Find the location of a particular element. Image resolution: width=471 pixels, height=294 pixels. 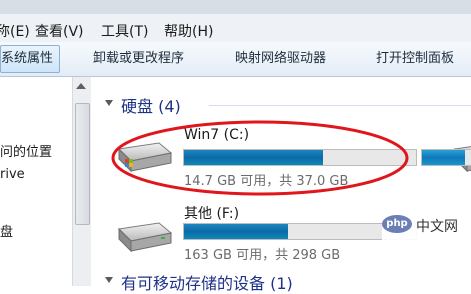

command-toolbar: 系统属性 卸载或更改程序 映射网络驱动器 打开控制面板 is located at coordinates (235, 59).